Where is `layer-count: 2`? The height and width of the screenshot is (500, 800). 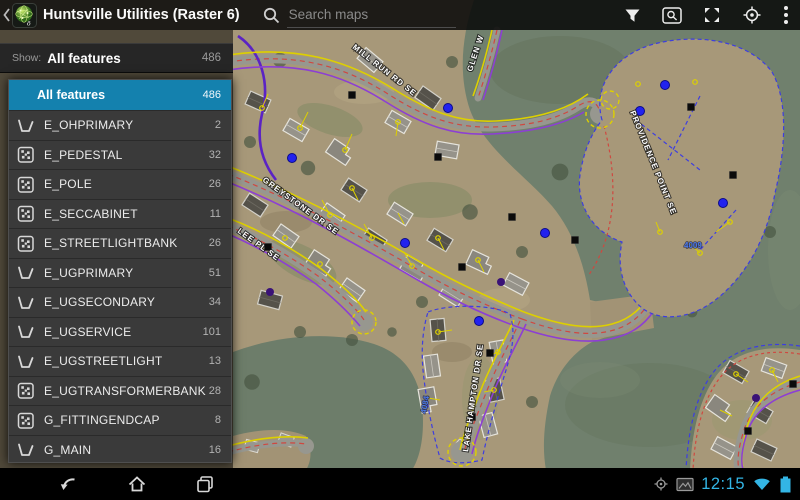 layer-count: 2 is located at coordinates (217, 125).